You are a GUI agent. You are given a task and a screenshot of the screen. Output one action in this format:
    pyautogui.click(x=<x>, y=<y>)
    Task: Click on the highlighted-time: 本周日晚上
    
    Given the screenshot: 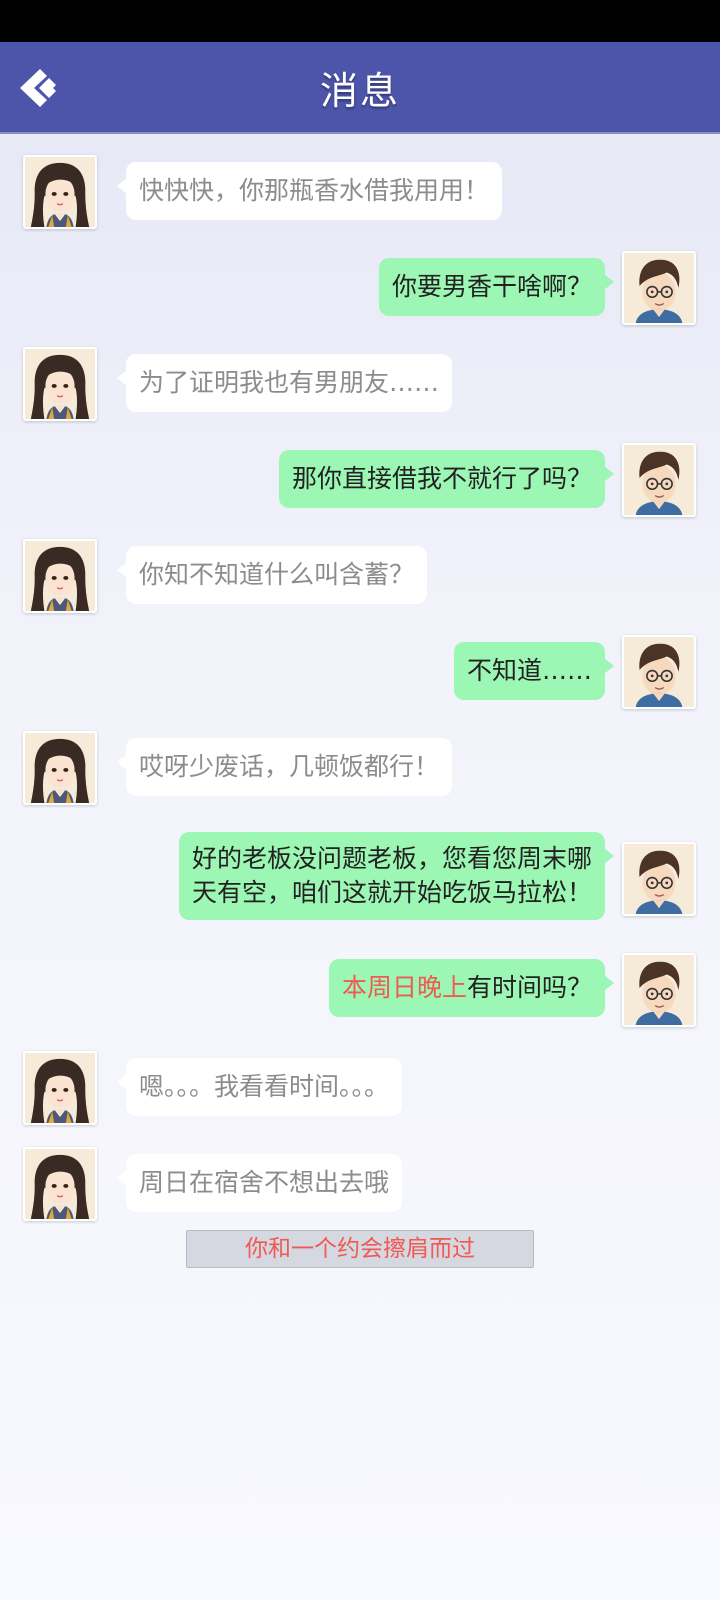 What is the action you would take?
    pyautogui.click(x=404, y=987)
    